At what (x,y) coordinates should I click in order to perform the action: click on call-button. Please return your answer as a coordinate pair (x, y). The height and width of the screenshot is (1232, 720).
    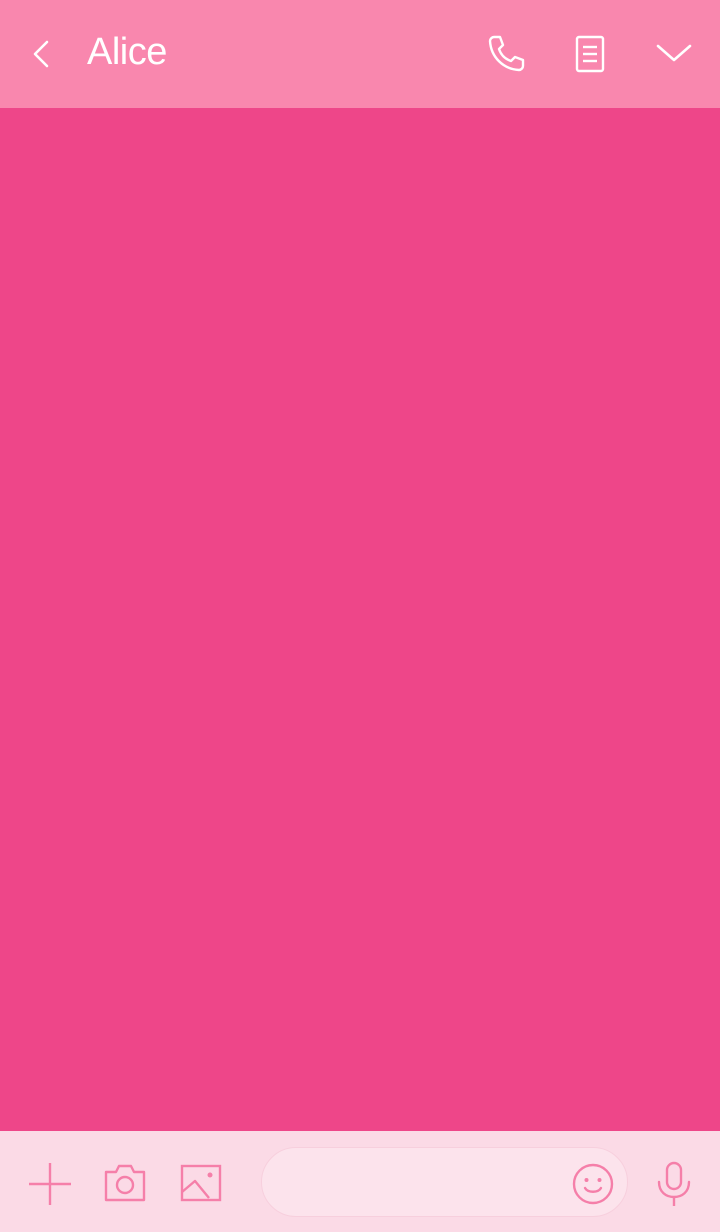
    Looking at the image, I should click on (506, 54).